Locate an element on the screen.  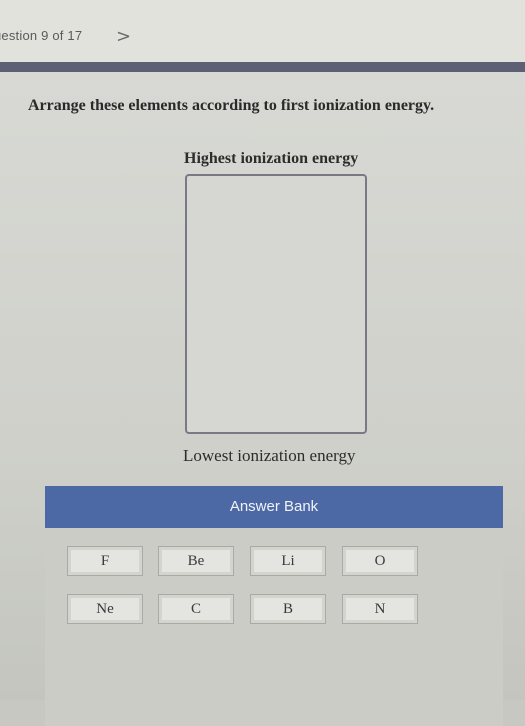
ranking-drop-zone is located at coordinates (276, 304).